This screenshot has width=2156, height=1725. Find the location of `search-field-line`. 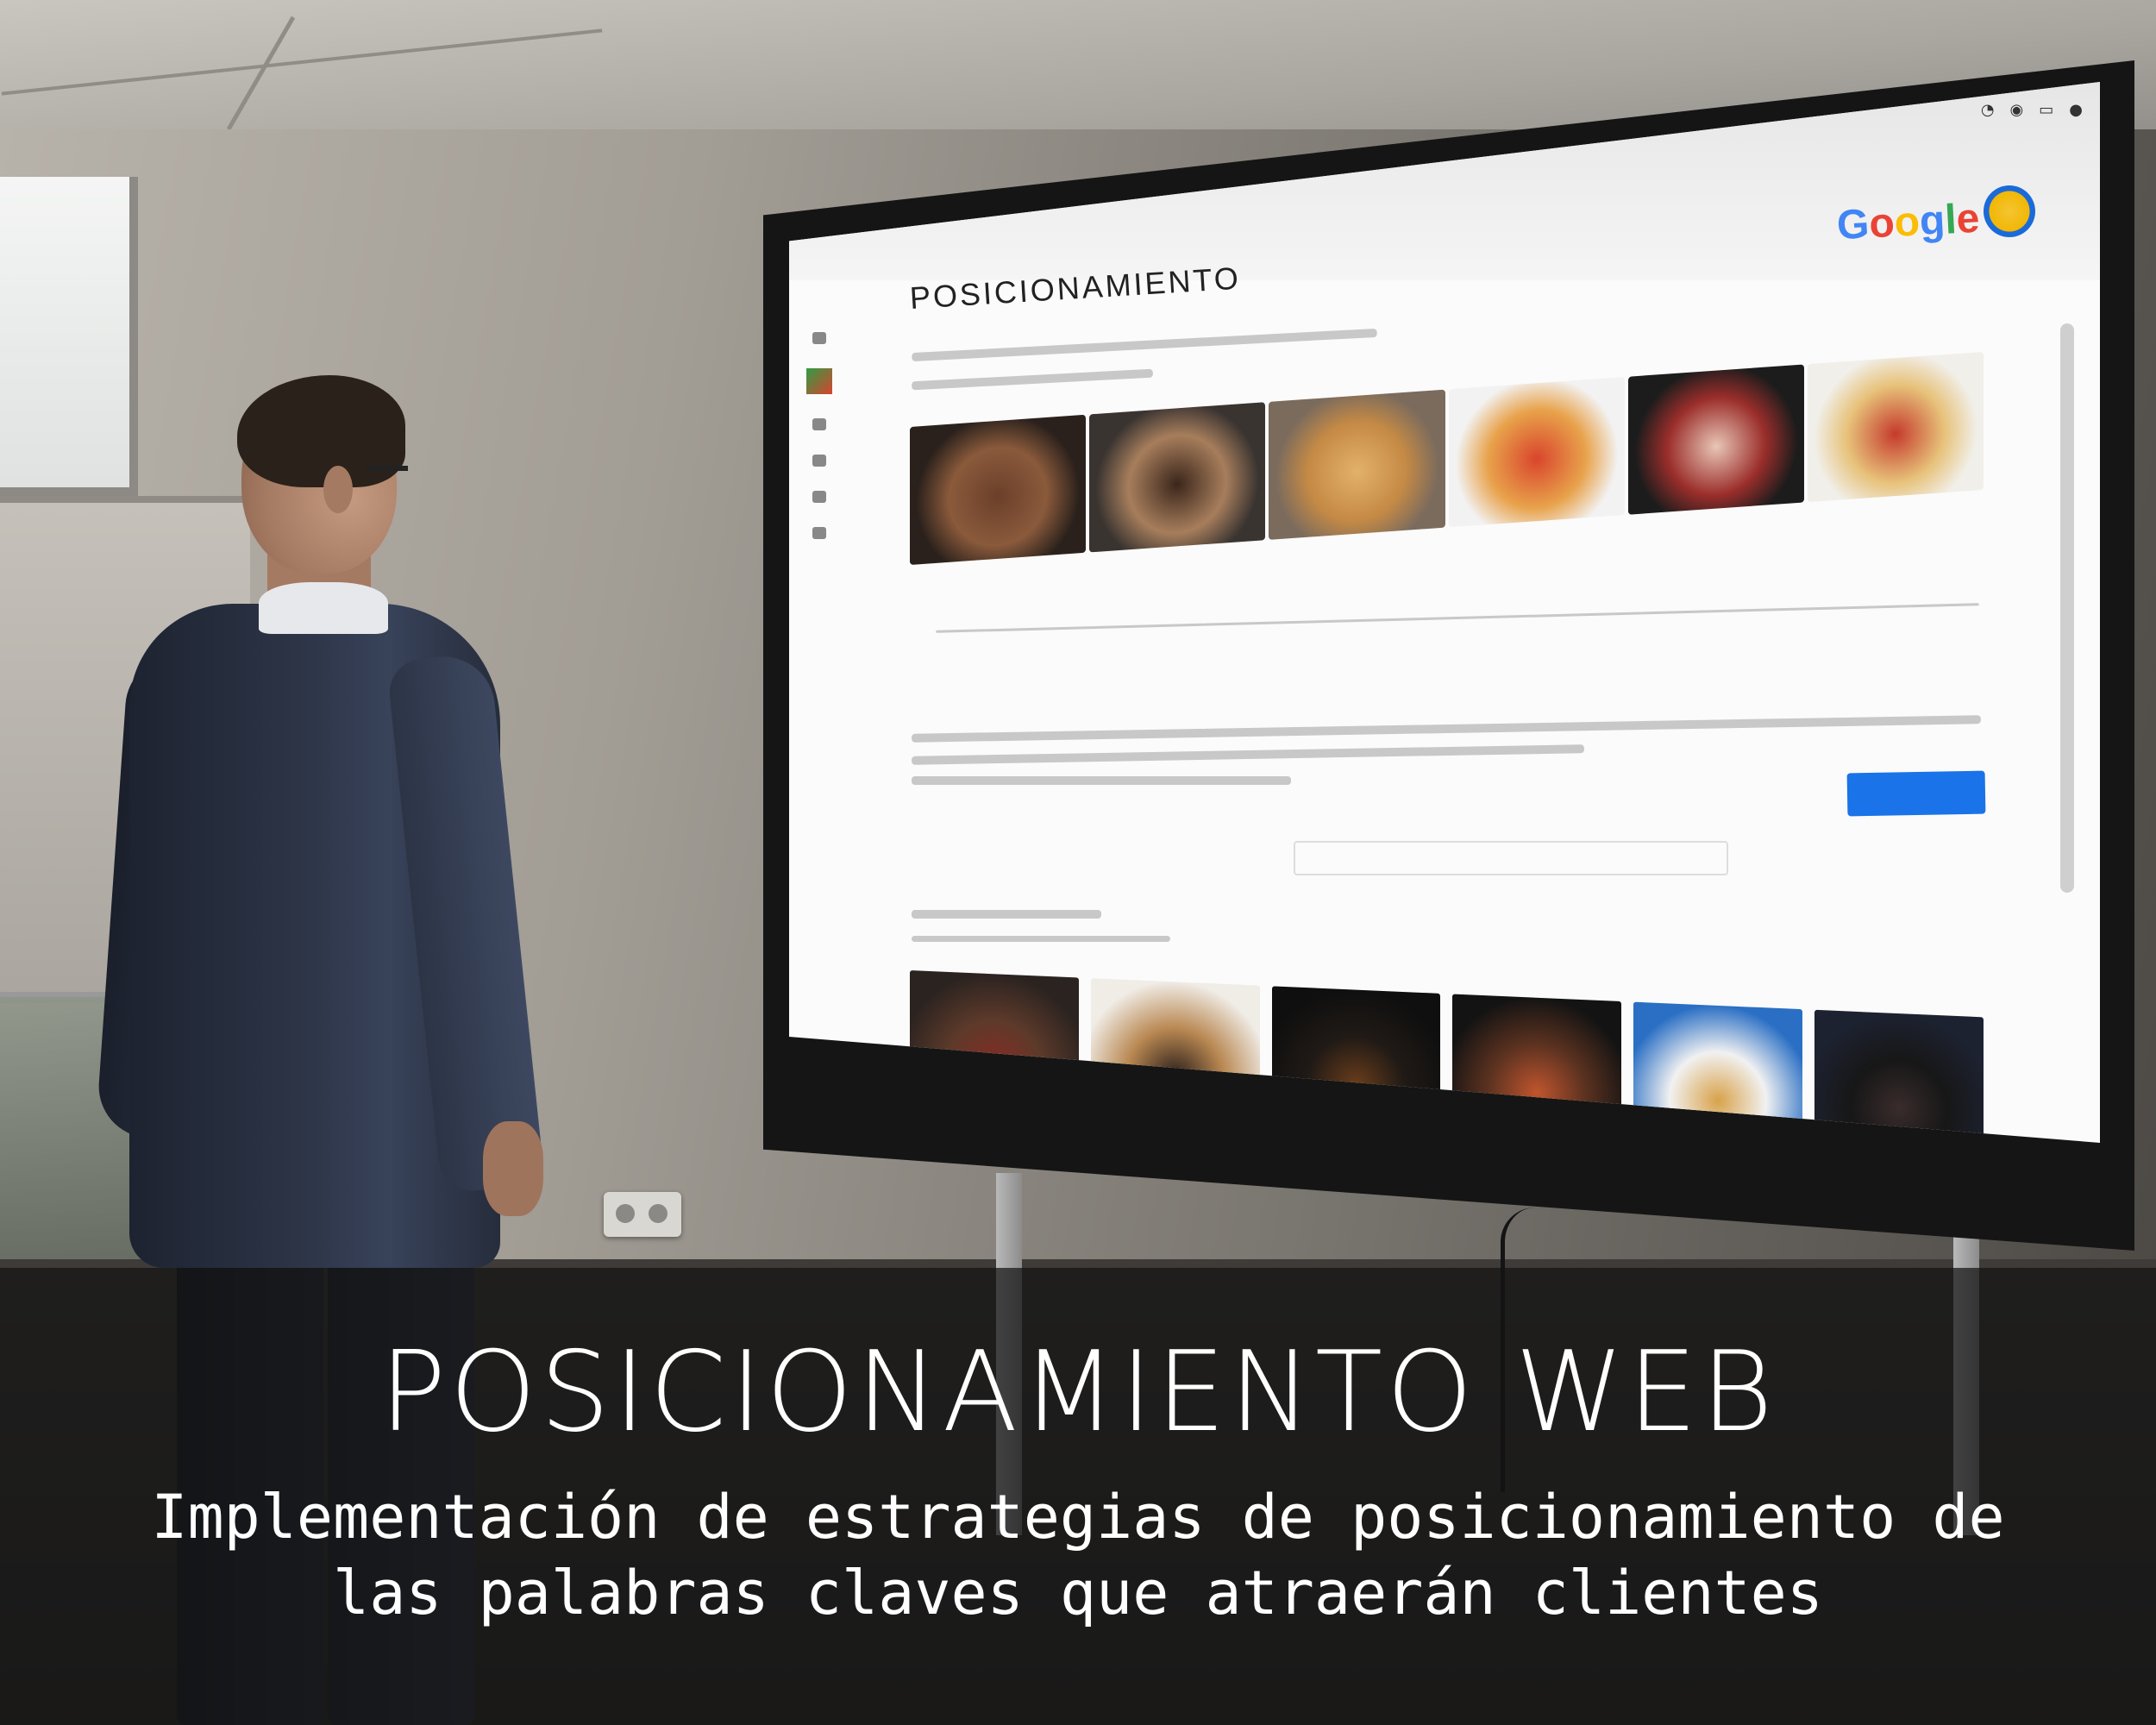

search-field-line is located at coordinates (1457, 618).